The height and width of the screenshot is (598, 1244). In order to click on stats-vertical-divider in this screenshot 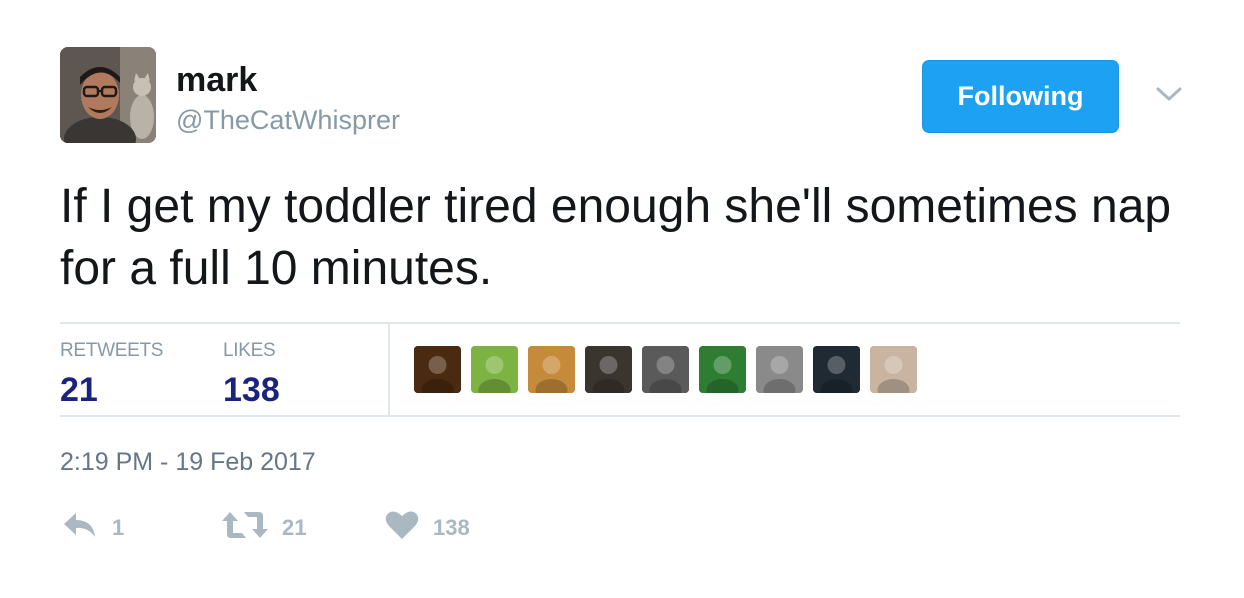, I will do `click(389, 369)`.